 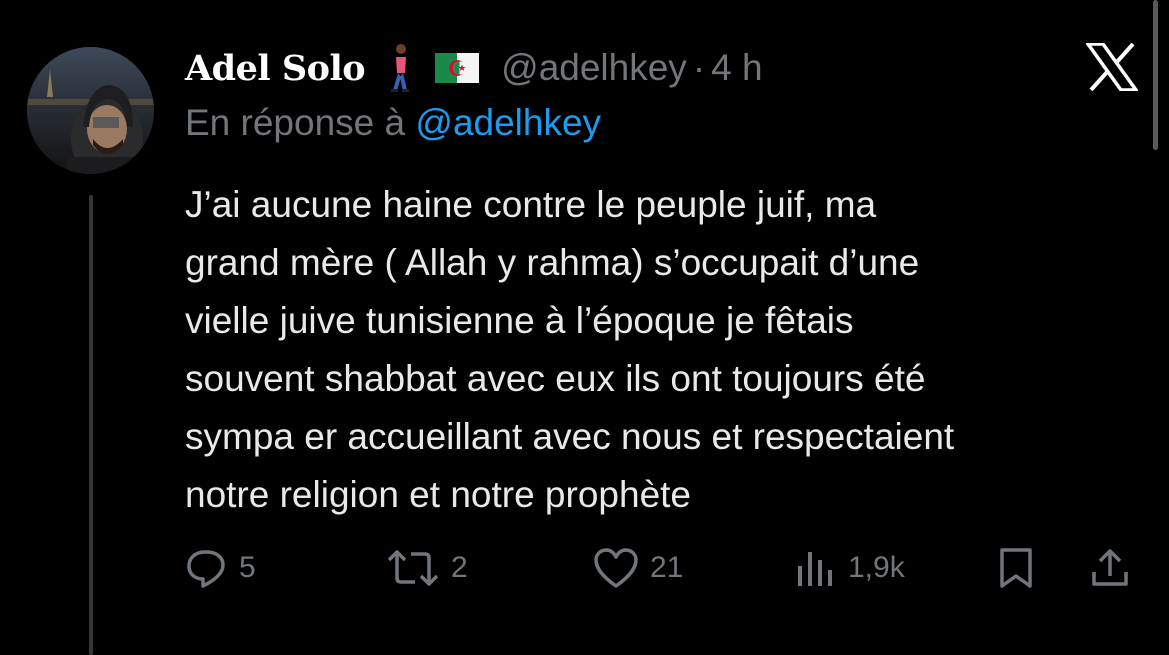 What do you see at coordinates (815, 569) in the screenshot?
I see `views-icon` at bounding box center [815, 569].